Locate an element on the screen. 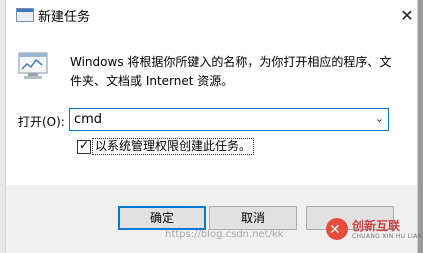 The height and width of the screenshot is (253, 423). admin-privileges-checkbox: ✓ is located at coordinates (84, 146).